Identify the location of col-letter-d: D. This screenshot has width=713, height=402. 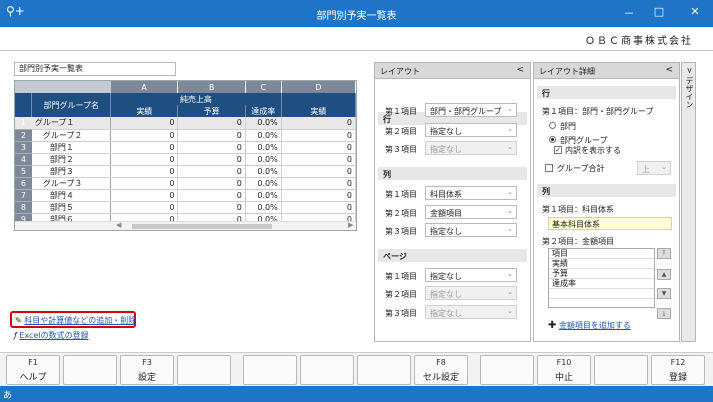
(318, 87).